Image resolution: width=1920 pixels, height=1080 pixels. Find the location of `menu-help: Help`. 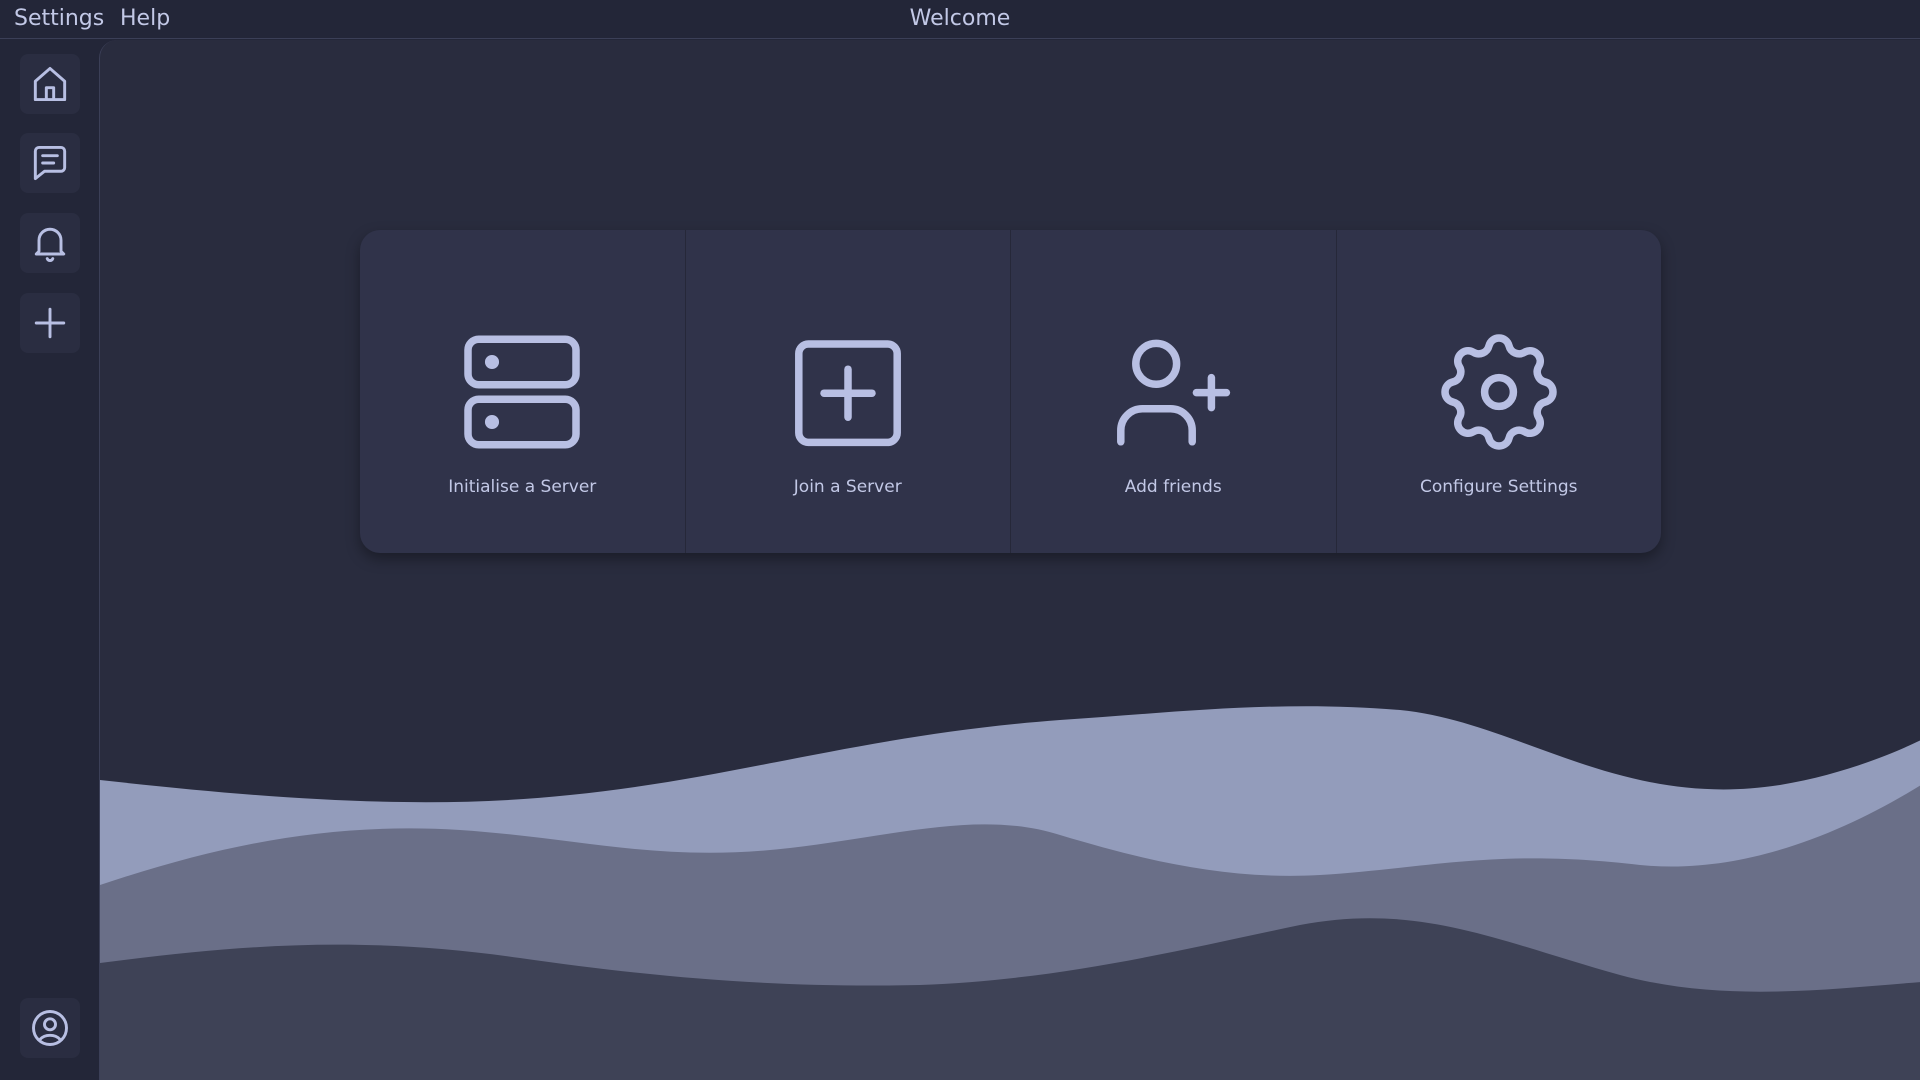

menu-help: Help is located at coordinates (145, 18).